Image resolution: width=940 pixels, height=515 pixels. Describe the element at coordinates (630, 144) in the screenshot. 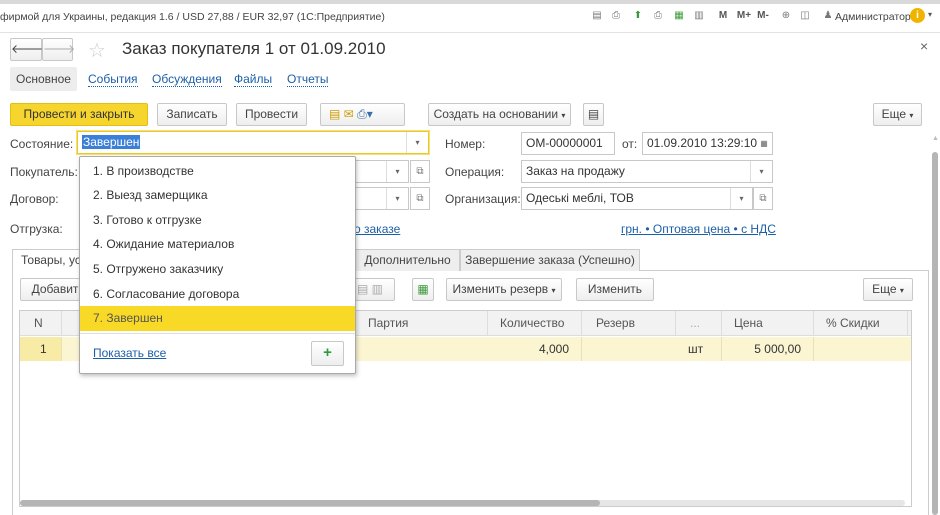

I see `date-label: от:` at that location.